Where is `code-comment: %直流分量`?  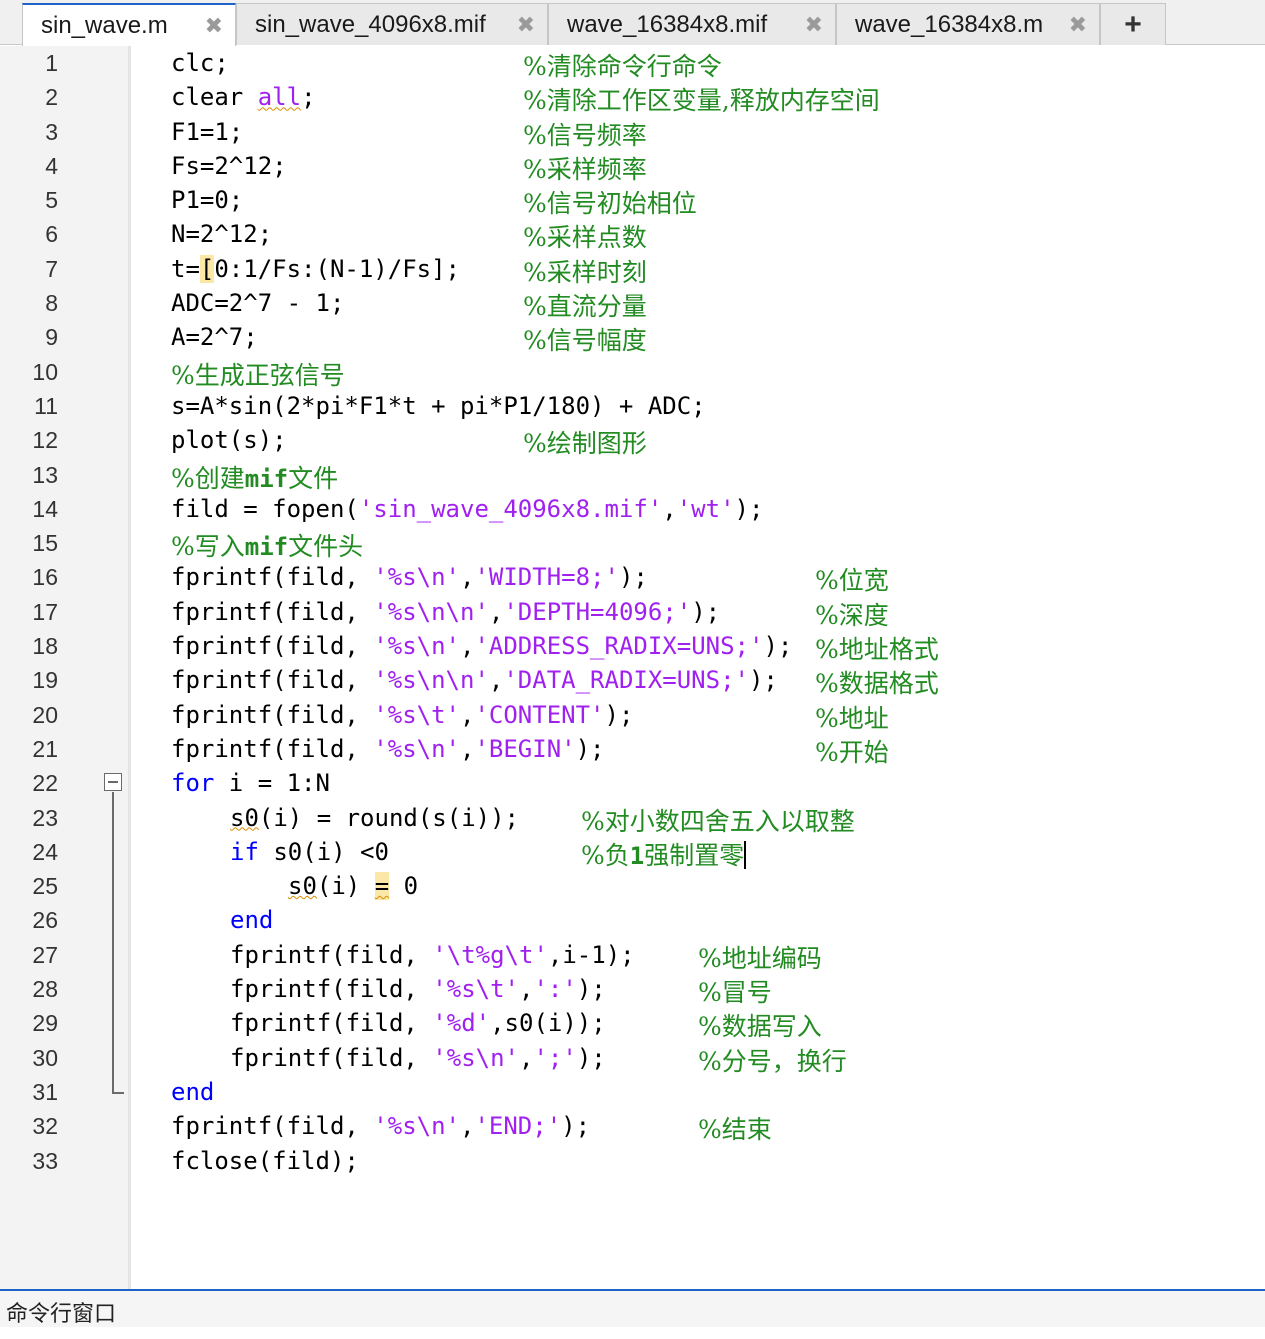
code-comment: %直流分量 is located at coordinates (585, 307).